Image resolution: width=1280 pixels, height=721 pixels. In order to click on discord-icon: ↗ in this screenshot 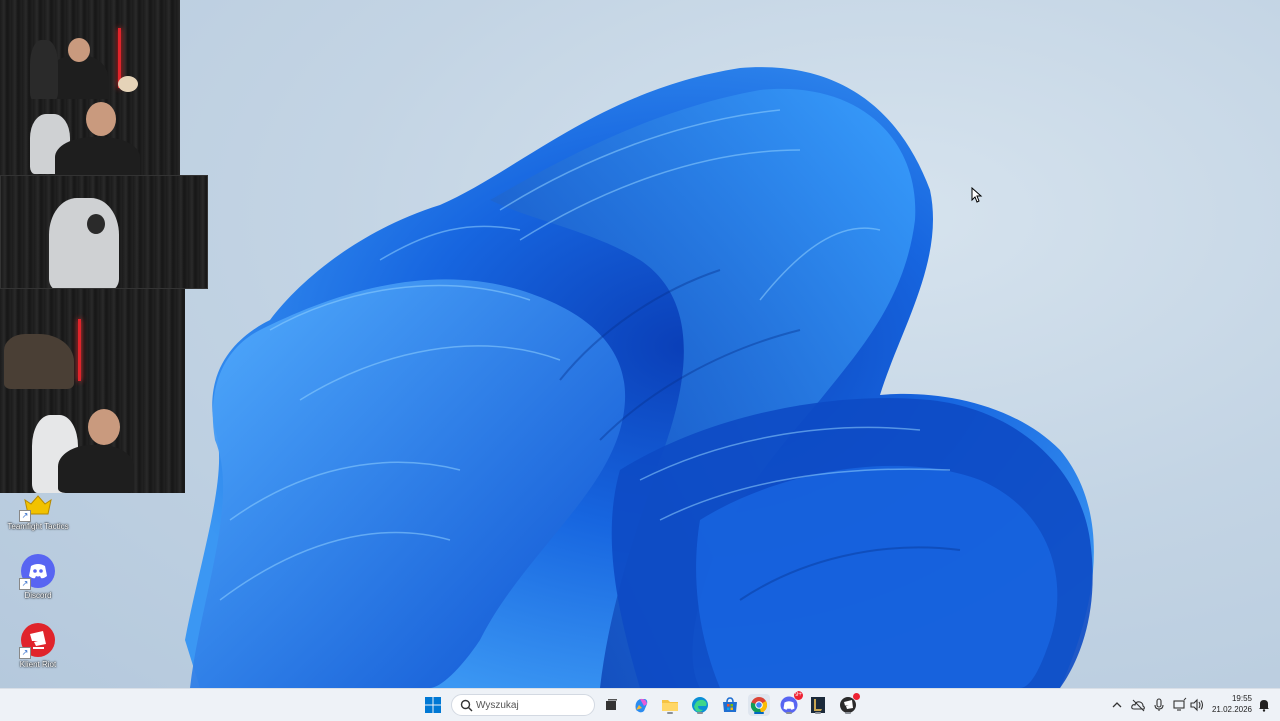, I will do `click(37, 572)`.